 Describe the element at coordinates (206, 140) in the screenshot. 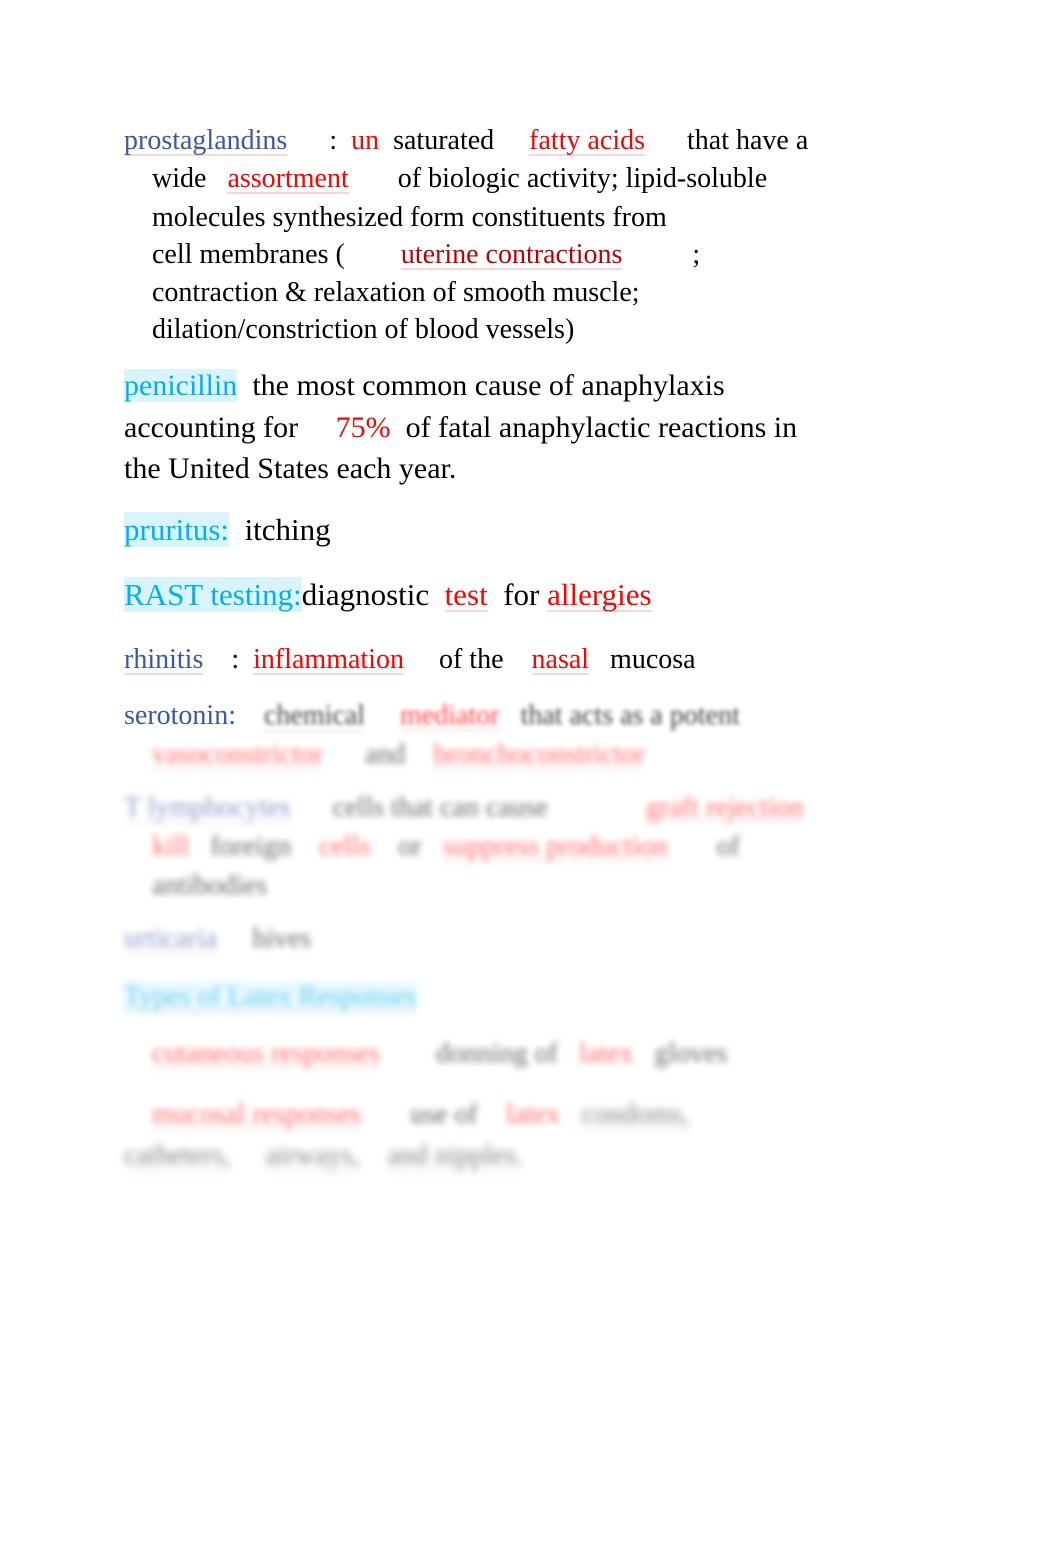

I see `term-prostaglandins: prostaglandins` at that location.